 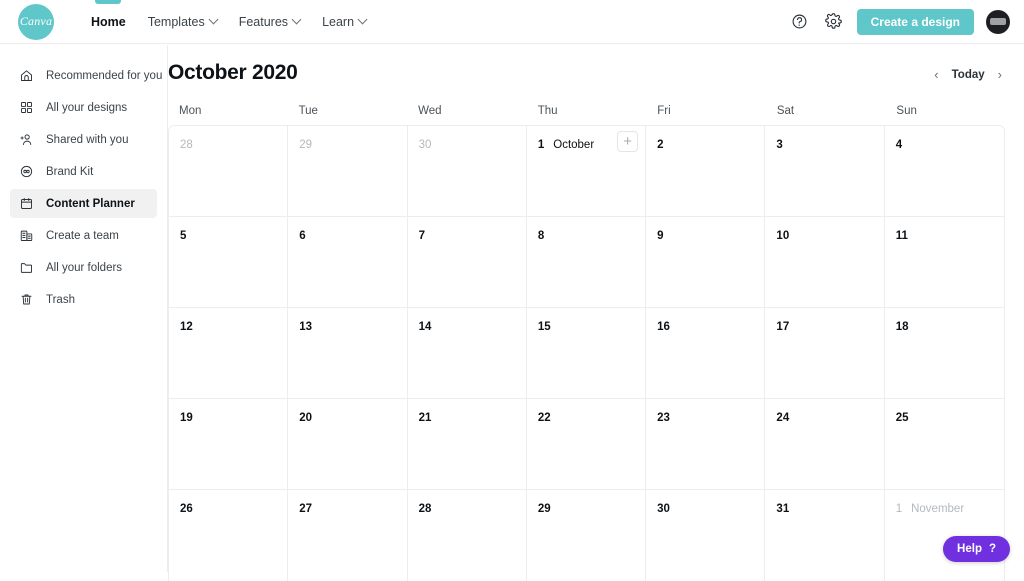 What do you see at coordinates (944, 262) in the screenshot?
I see `calendar-day-cell: 11` at bounding box center [944, 262].